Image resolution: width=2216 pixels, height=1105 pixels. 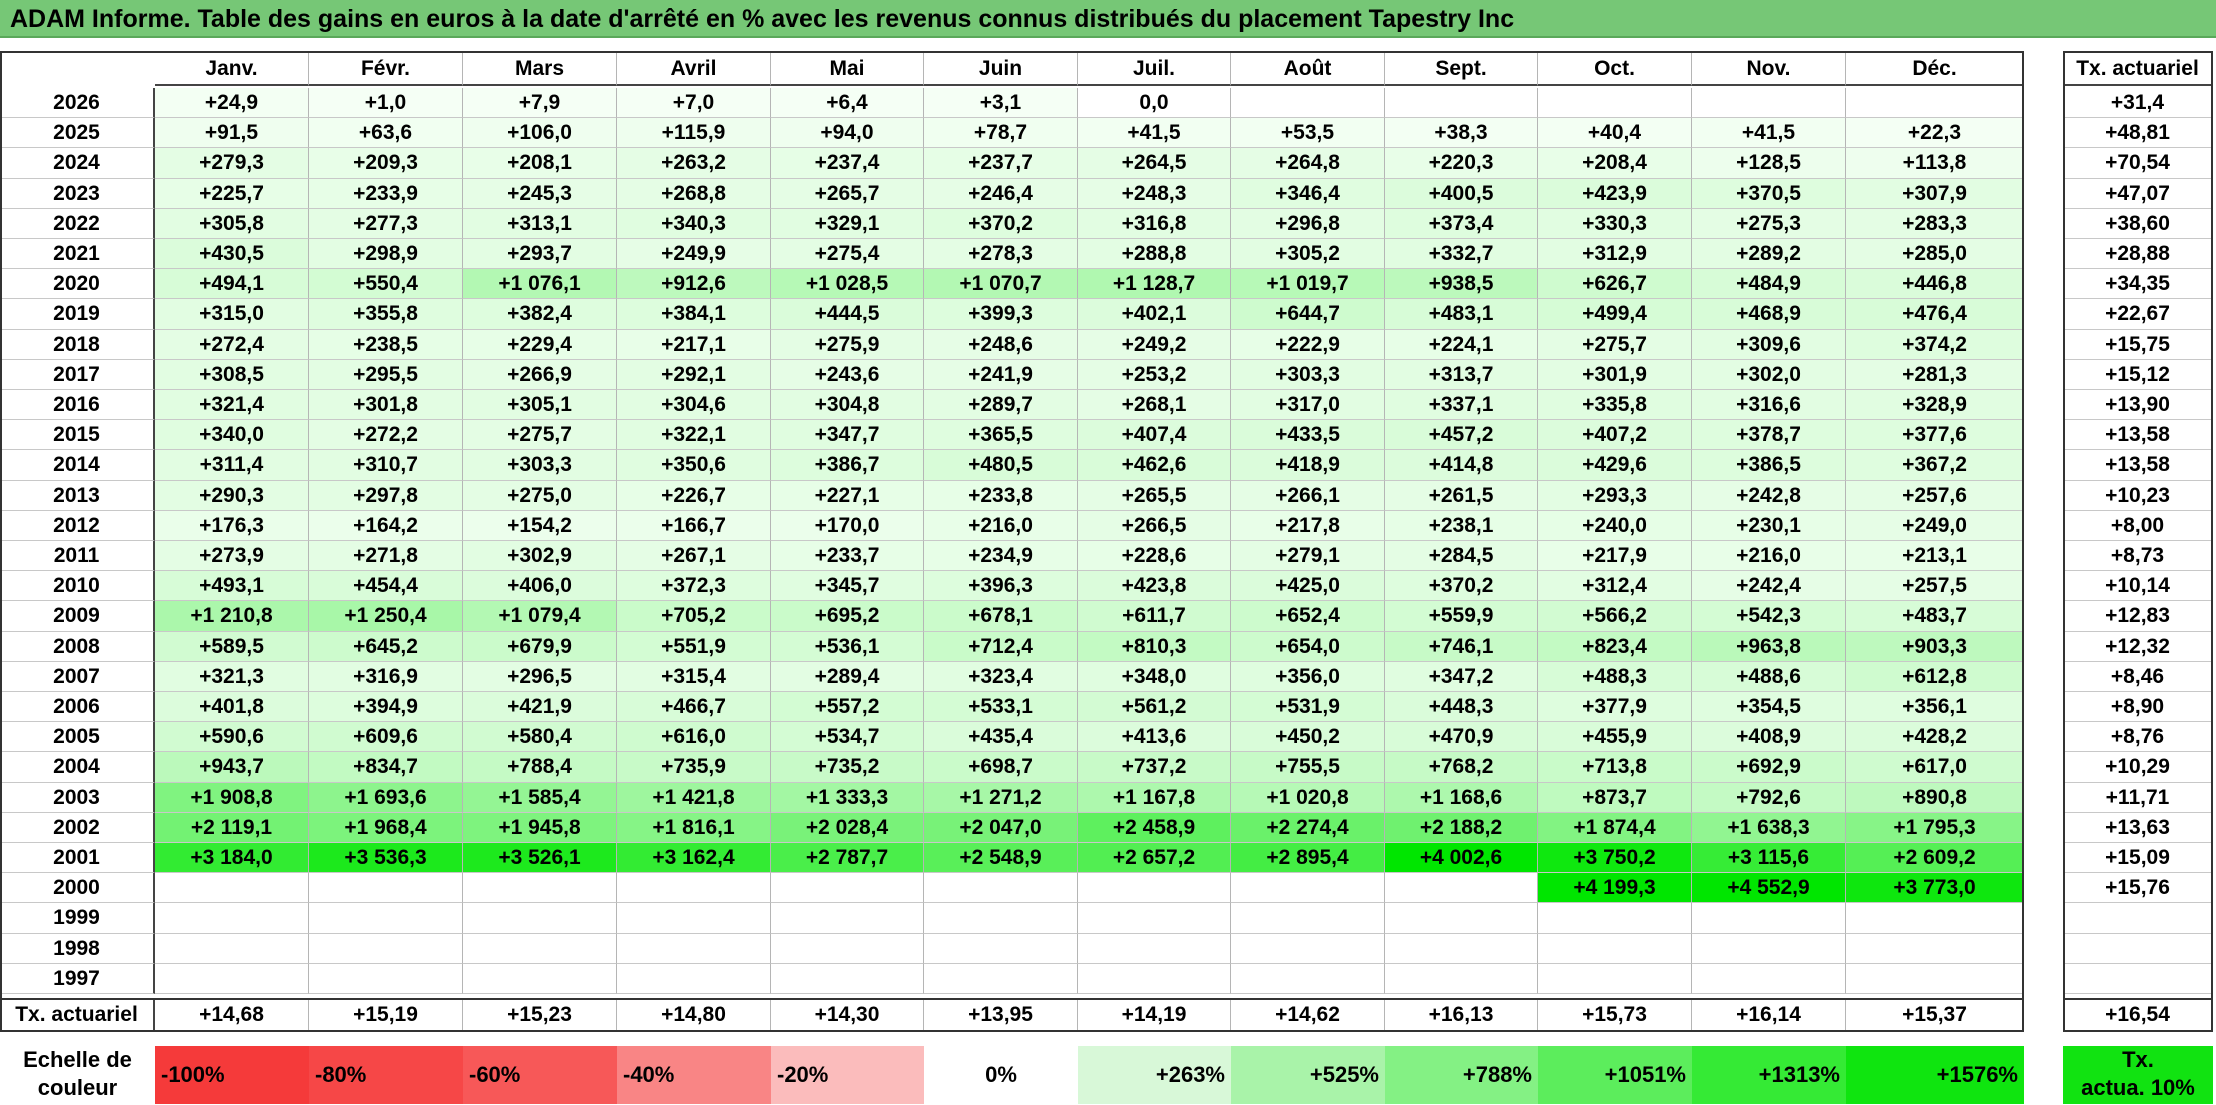 What do you see at coordinates (540, 435) in the screenshot?
I see `gain-cell: +275,7` at bounding box center [540, 435].